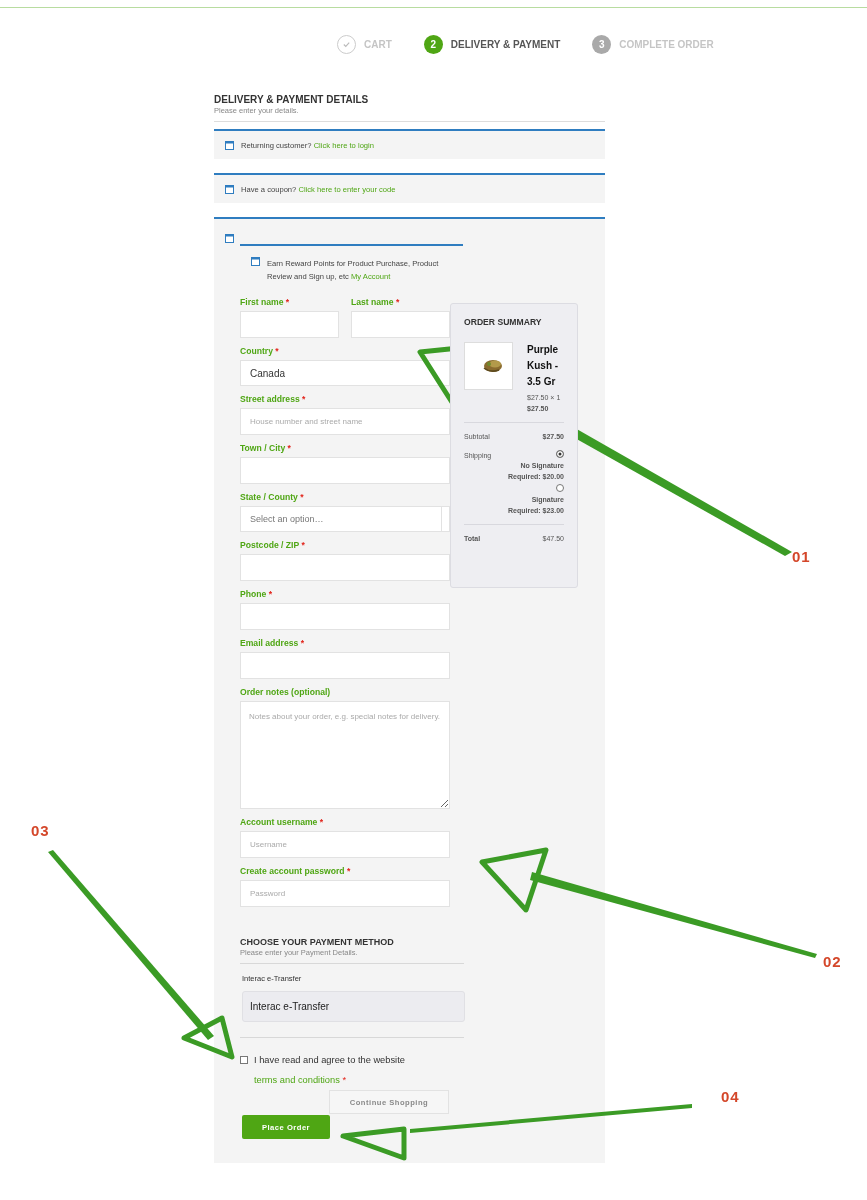  I want to click on product-name: Purple Kush - 3.5 Gr, so click(543, 366).